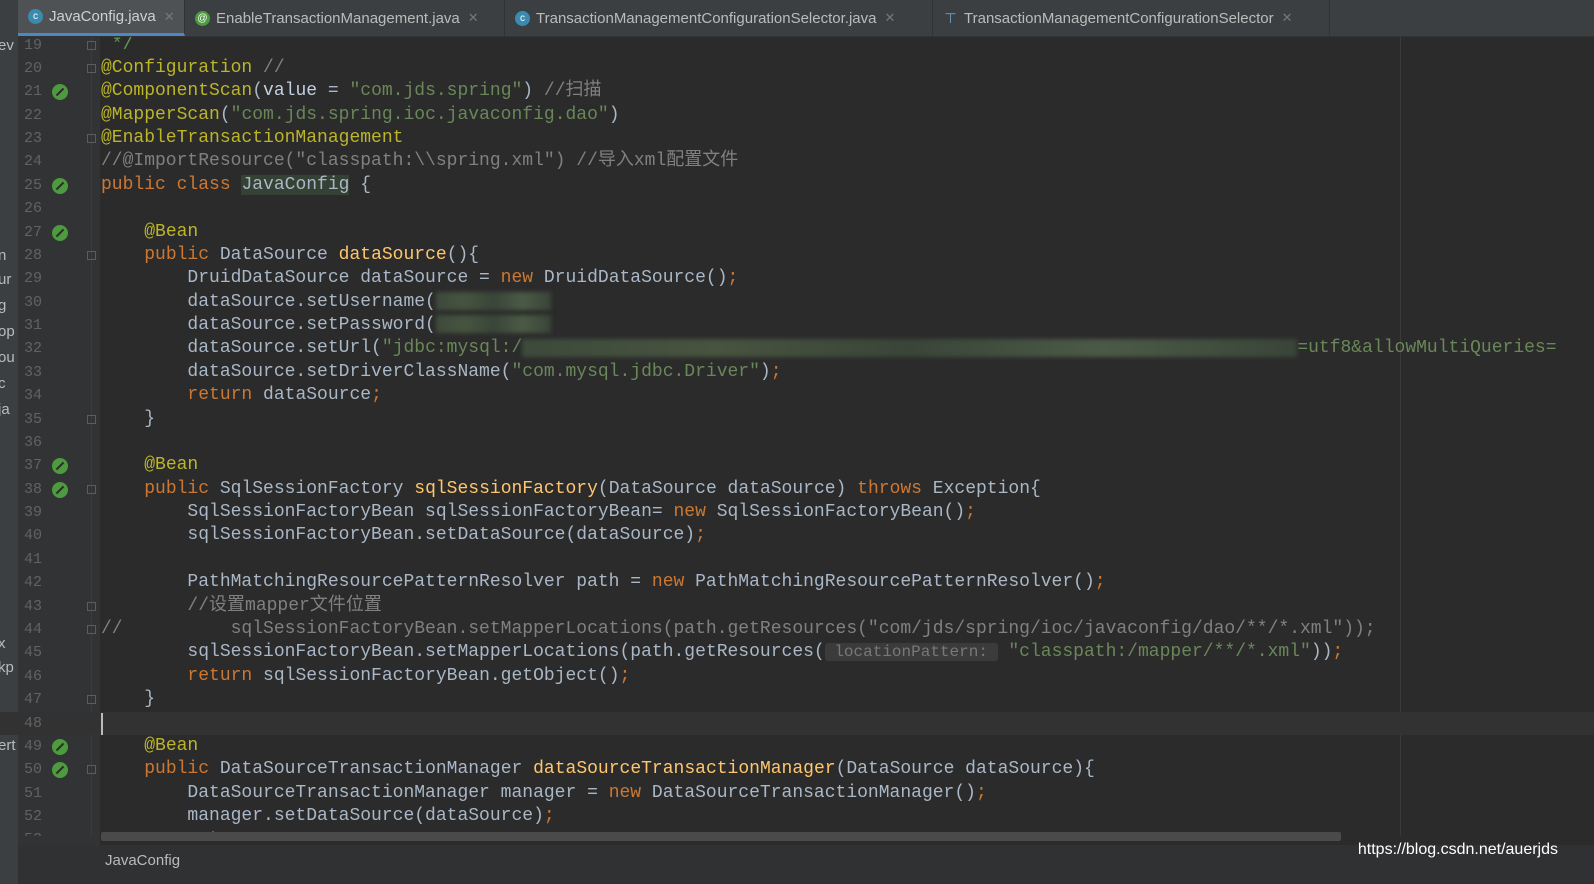  Describe the element at coordinates (35, 793) in the screenshot. I see `line-number: 51` at that location.